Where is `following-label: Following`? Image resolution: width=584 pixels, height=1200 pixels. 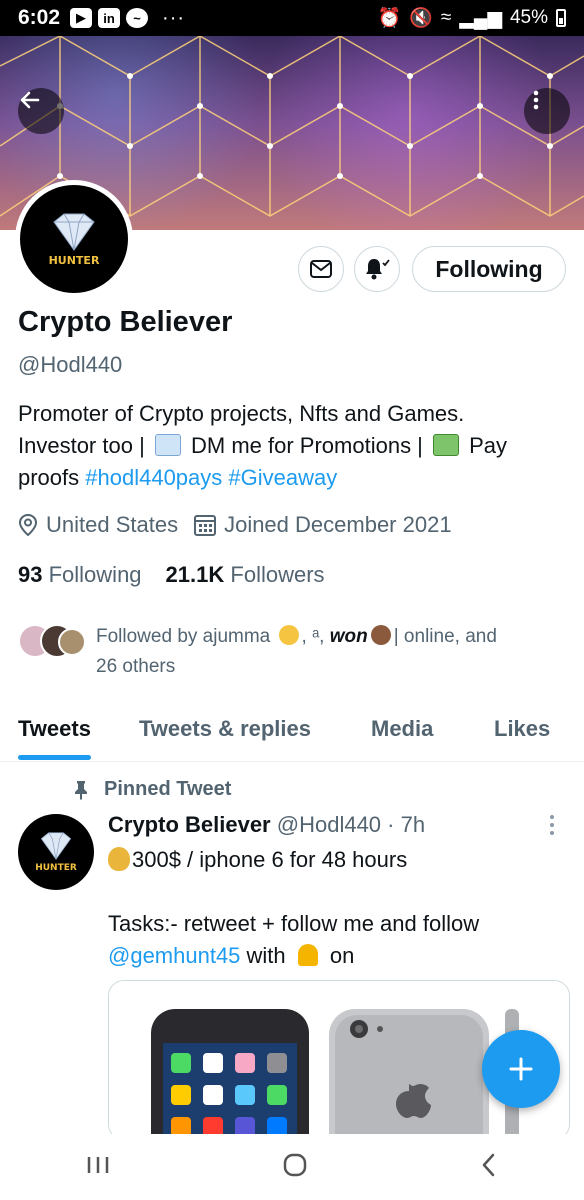 following-label: Following is located at coordinates (95, 574).